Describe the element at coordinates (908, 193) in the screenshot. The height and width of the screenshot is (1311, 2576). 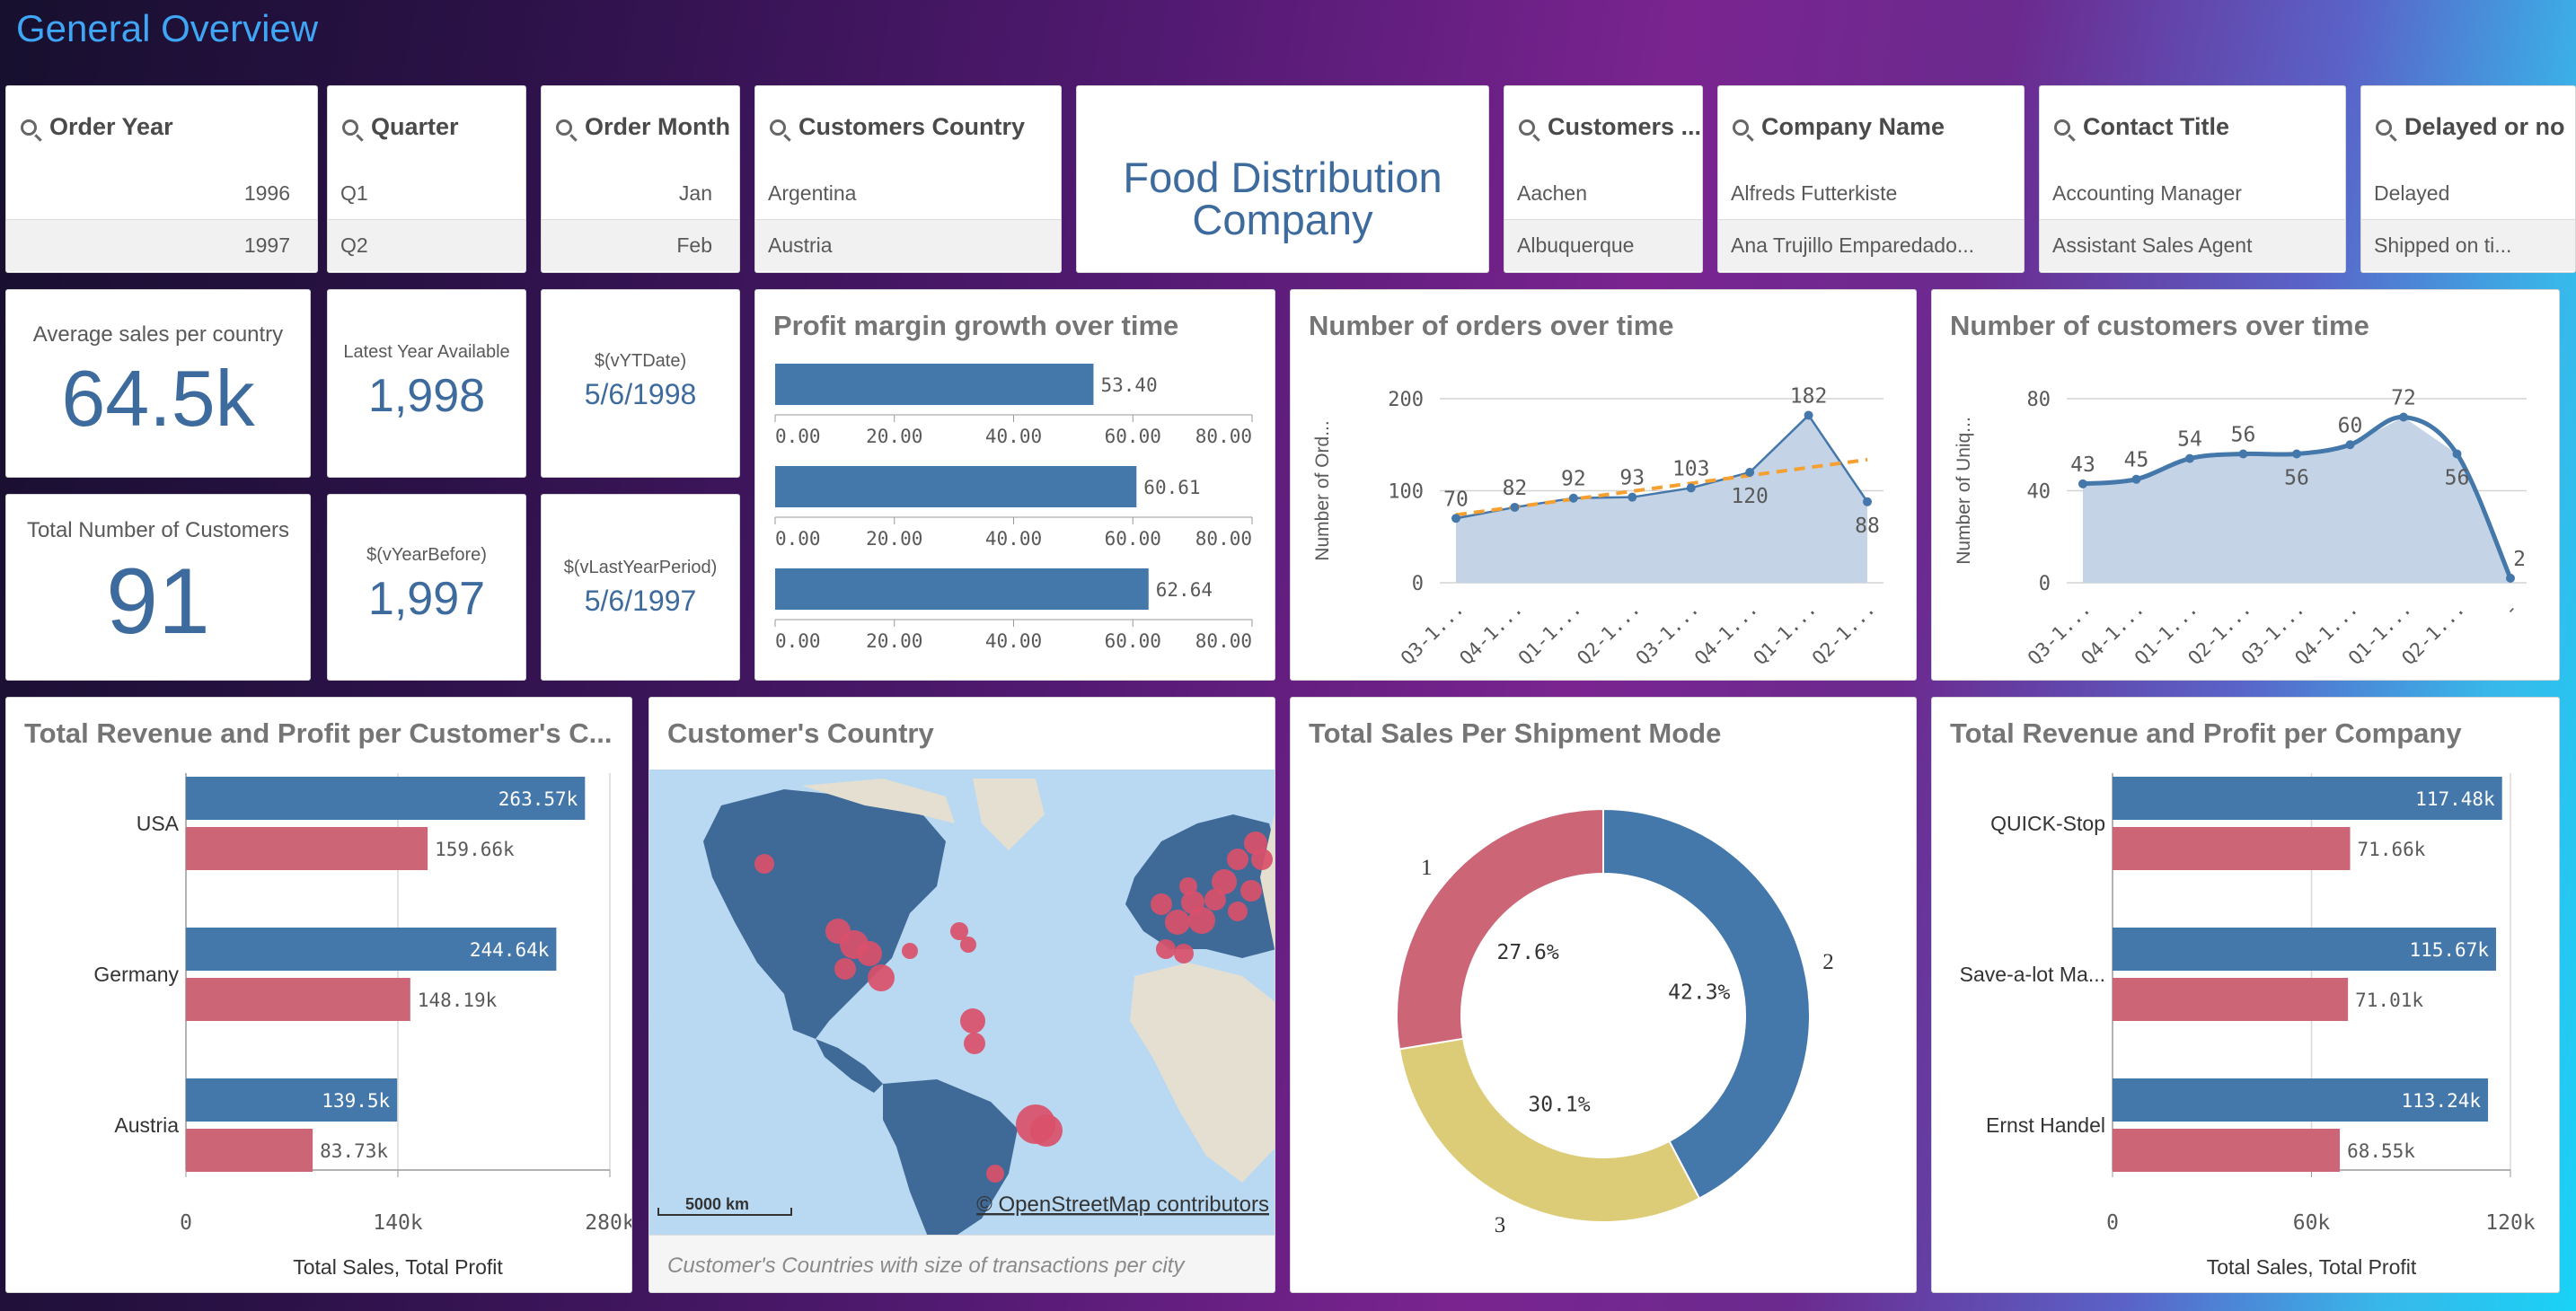
I see `filter-list-item: Argentina` at that location.